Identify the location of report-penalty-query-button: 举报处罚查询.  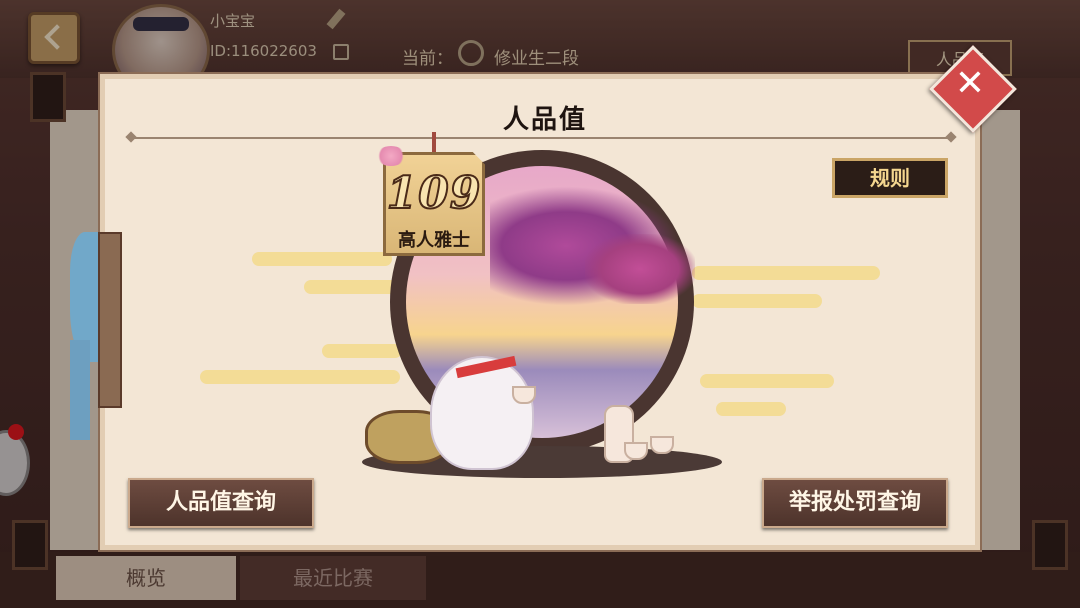
(855, 503).